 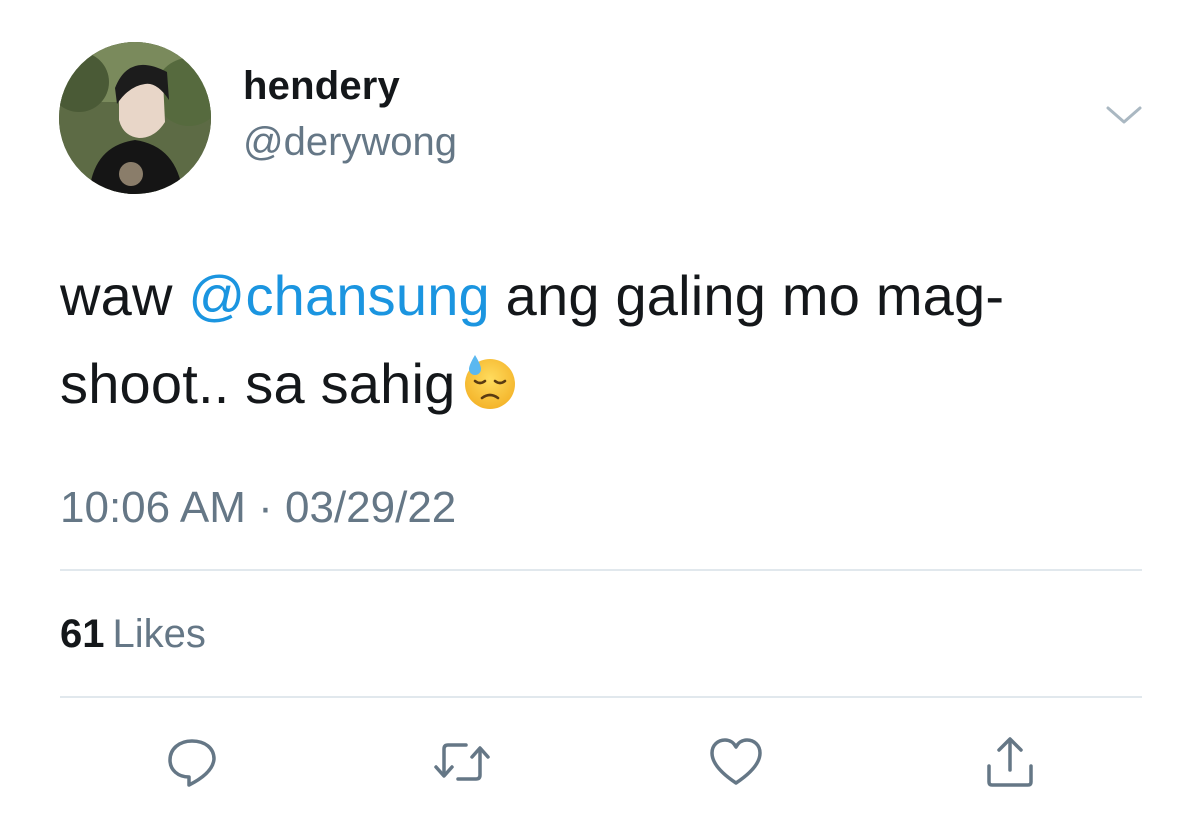 I want to click on share-icon, so click(x=1010, y=764).